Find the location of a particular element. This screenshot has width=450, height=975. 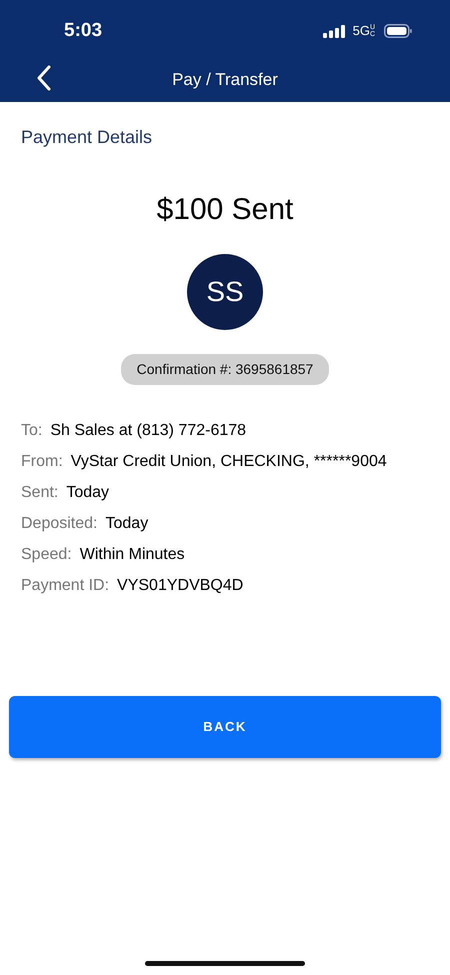

page-title: Pay / Transfer is located at coordinates (225, 80).